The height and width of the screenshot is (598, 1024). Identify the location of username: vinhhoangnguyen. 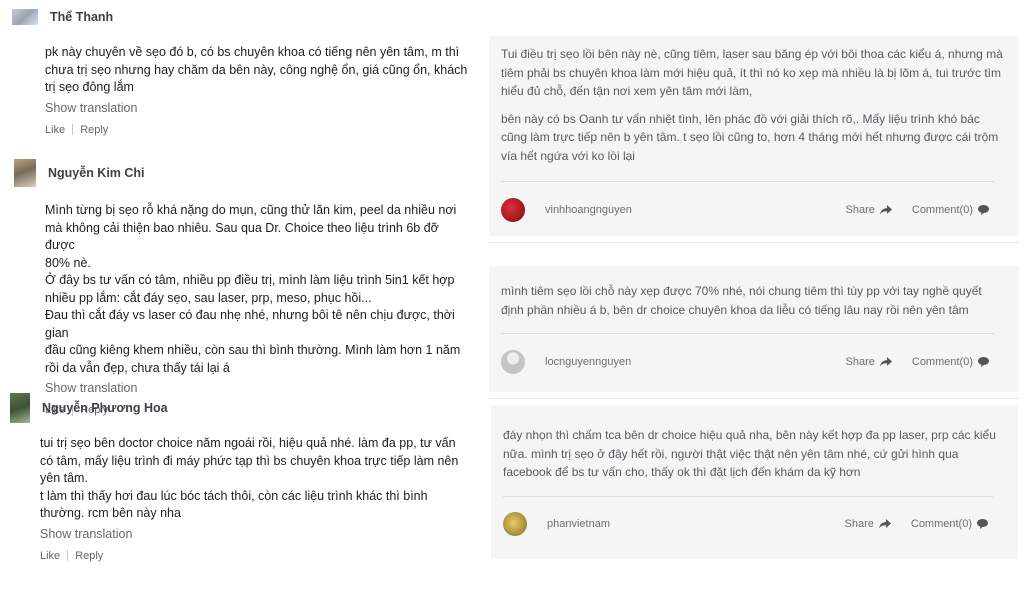
(695, 210).